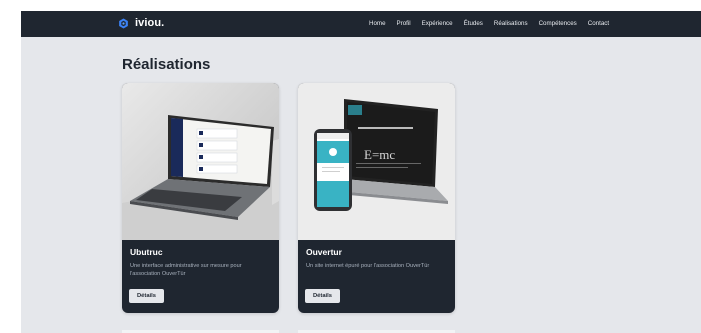  Describe the element at coordinates (322, 296) in the screenshot. I see `details-button-ouvertur: Détails` at that location.